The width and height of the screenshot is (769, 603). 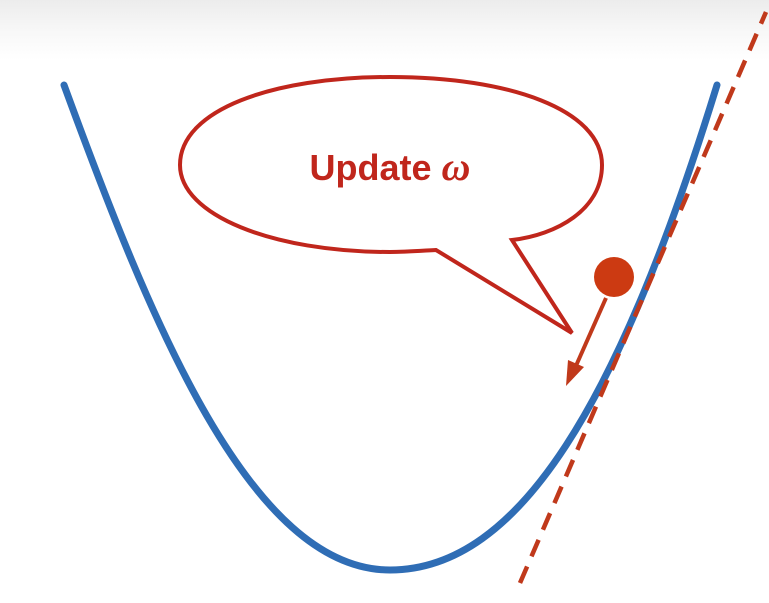 What do you see at coordinates (590, 333) in the screenshot?
I see `descent-arrow-shaft` at bounding box center [590, 333].